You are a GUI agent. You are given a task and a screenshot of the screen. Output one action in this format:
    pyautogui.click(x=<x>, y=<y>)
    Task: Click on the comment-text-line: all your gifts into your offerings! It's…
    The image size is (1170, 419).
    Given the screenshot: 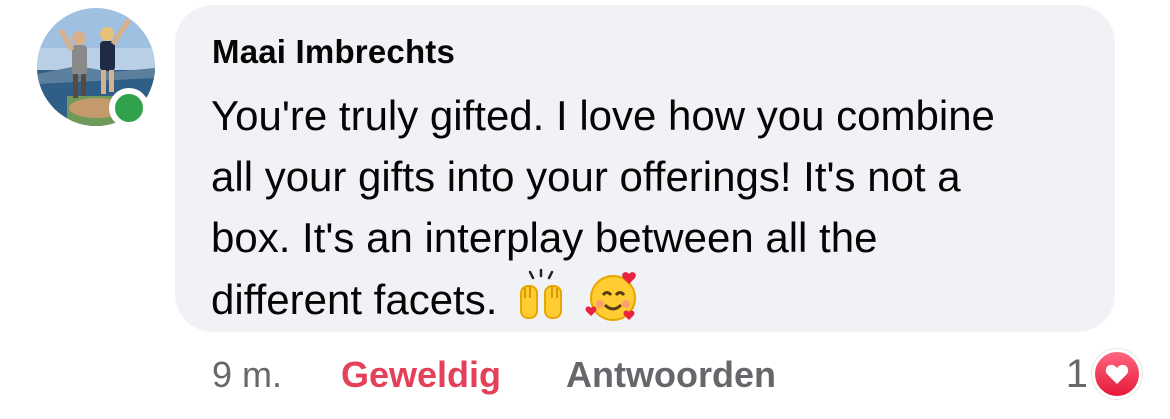 What is the action you would take?
    pyautogui.click(x=586, y=176)
    